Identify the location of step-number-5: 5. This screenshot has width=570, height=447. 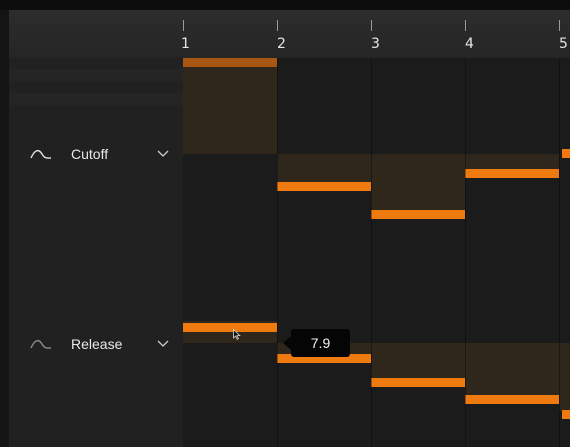
(563, 44).